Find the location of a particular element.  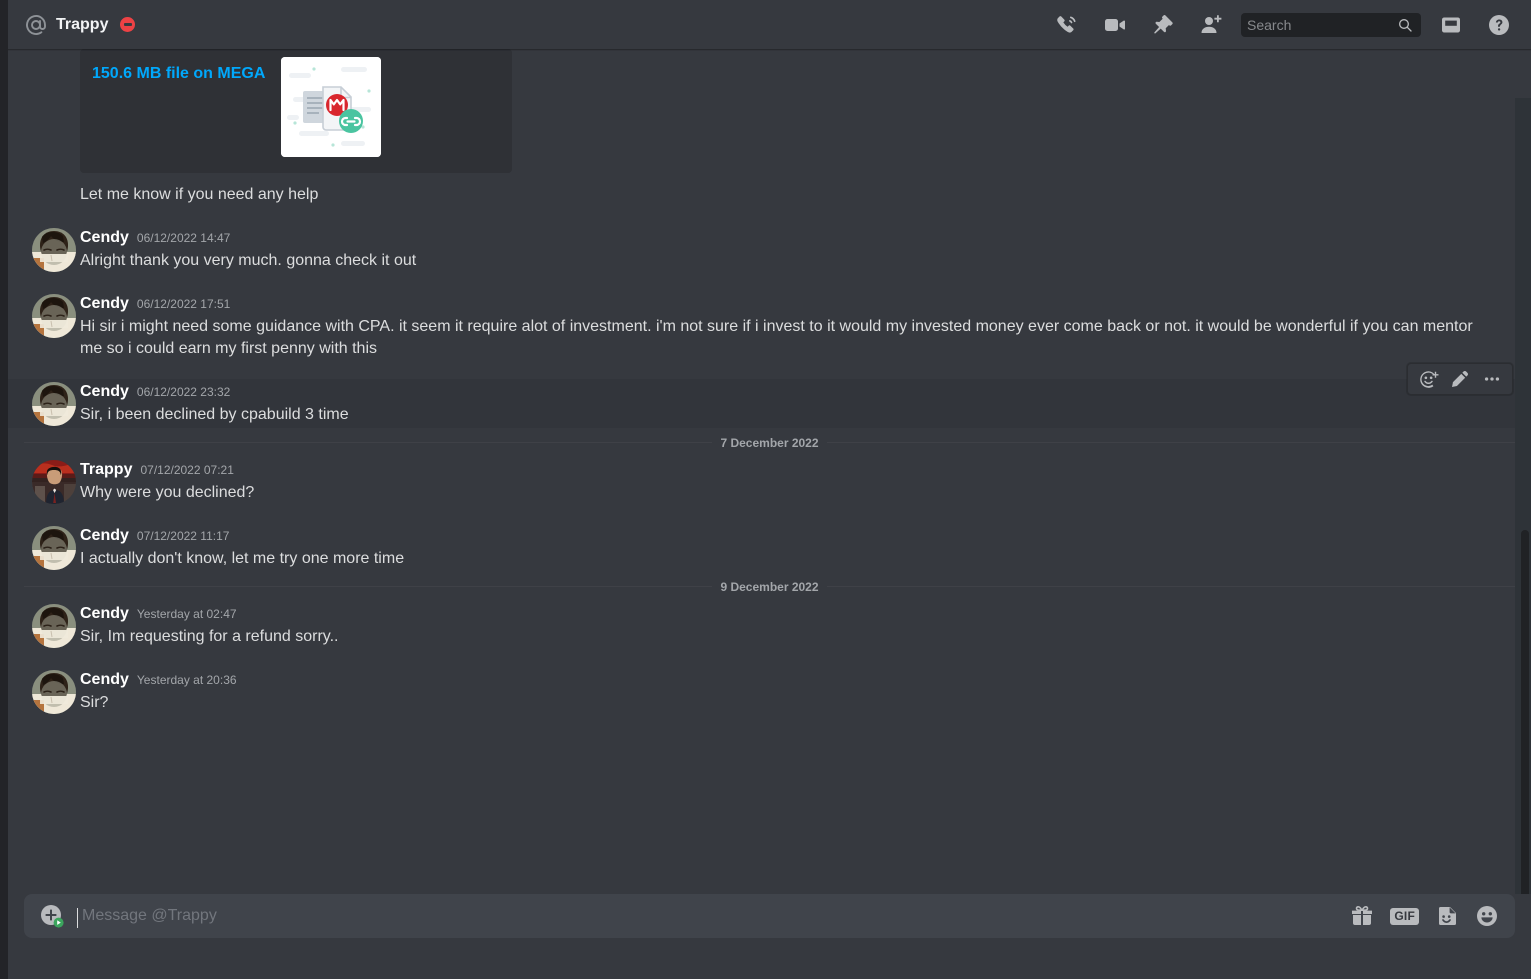

search-input: Search is located at coordinates (1331, 24).